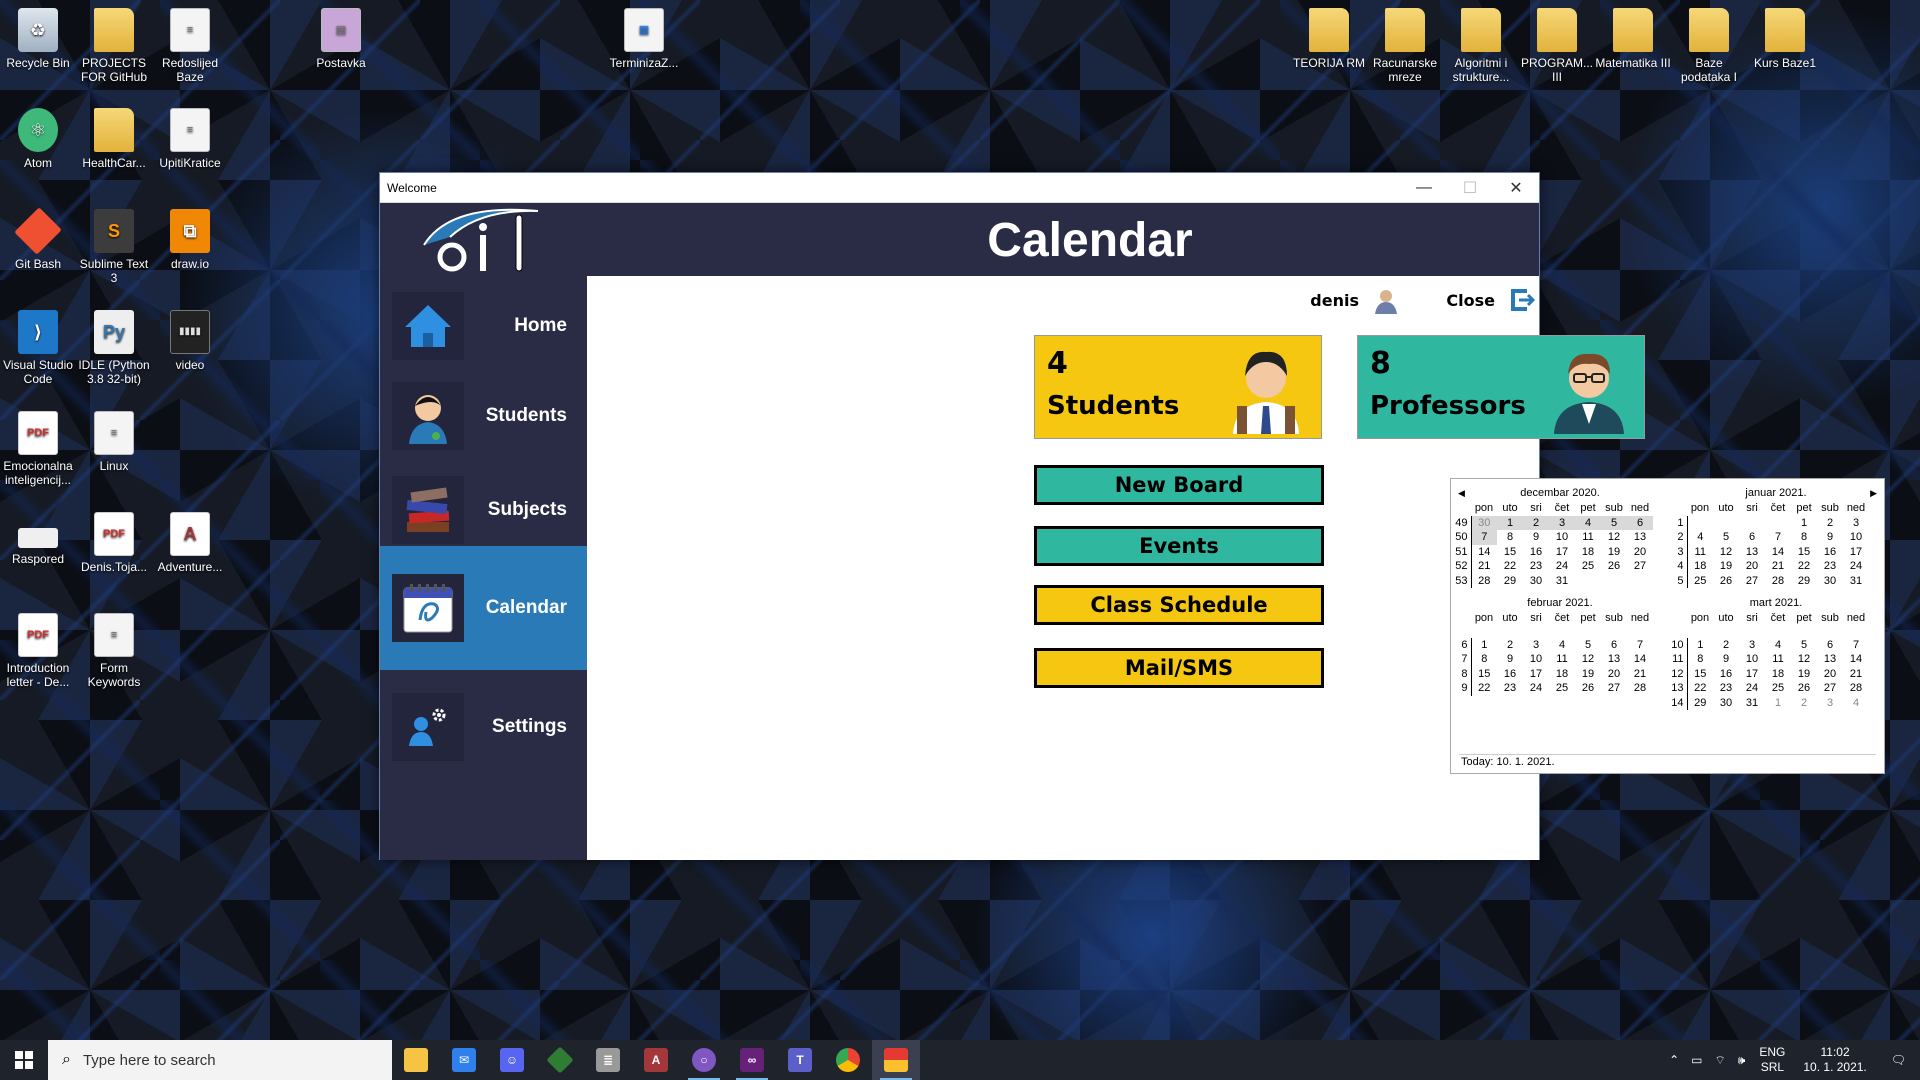 This screenshot has width=1920, height=1080. I want to click on desktop-icon-sublime: S Sublime Text 3, so click(114, 247).